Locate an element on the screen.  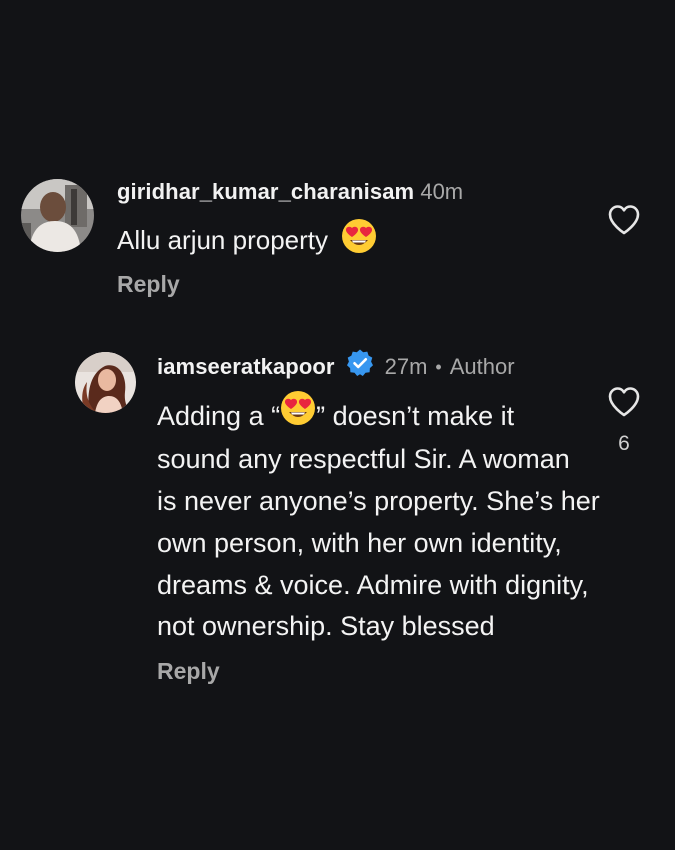
comment-timestamp: 27m is located at coordinates (406, 366).